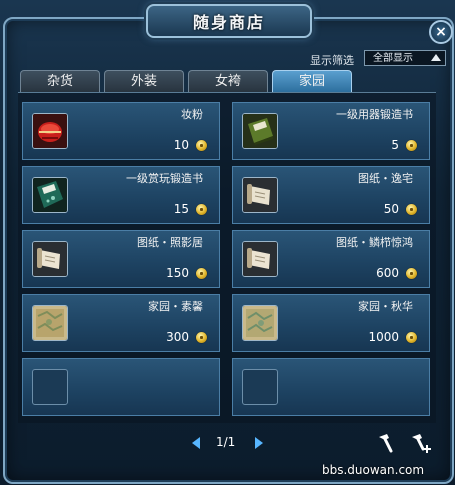 This screenshot has height=485, width=455. I want to click on item-name: 图纸・逸宅, so click(385, 178).